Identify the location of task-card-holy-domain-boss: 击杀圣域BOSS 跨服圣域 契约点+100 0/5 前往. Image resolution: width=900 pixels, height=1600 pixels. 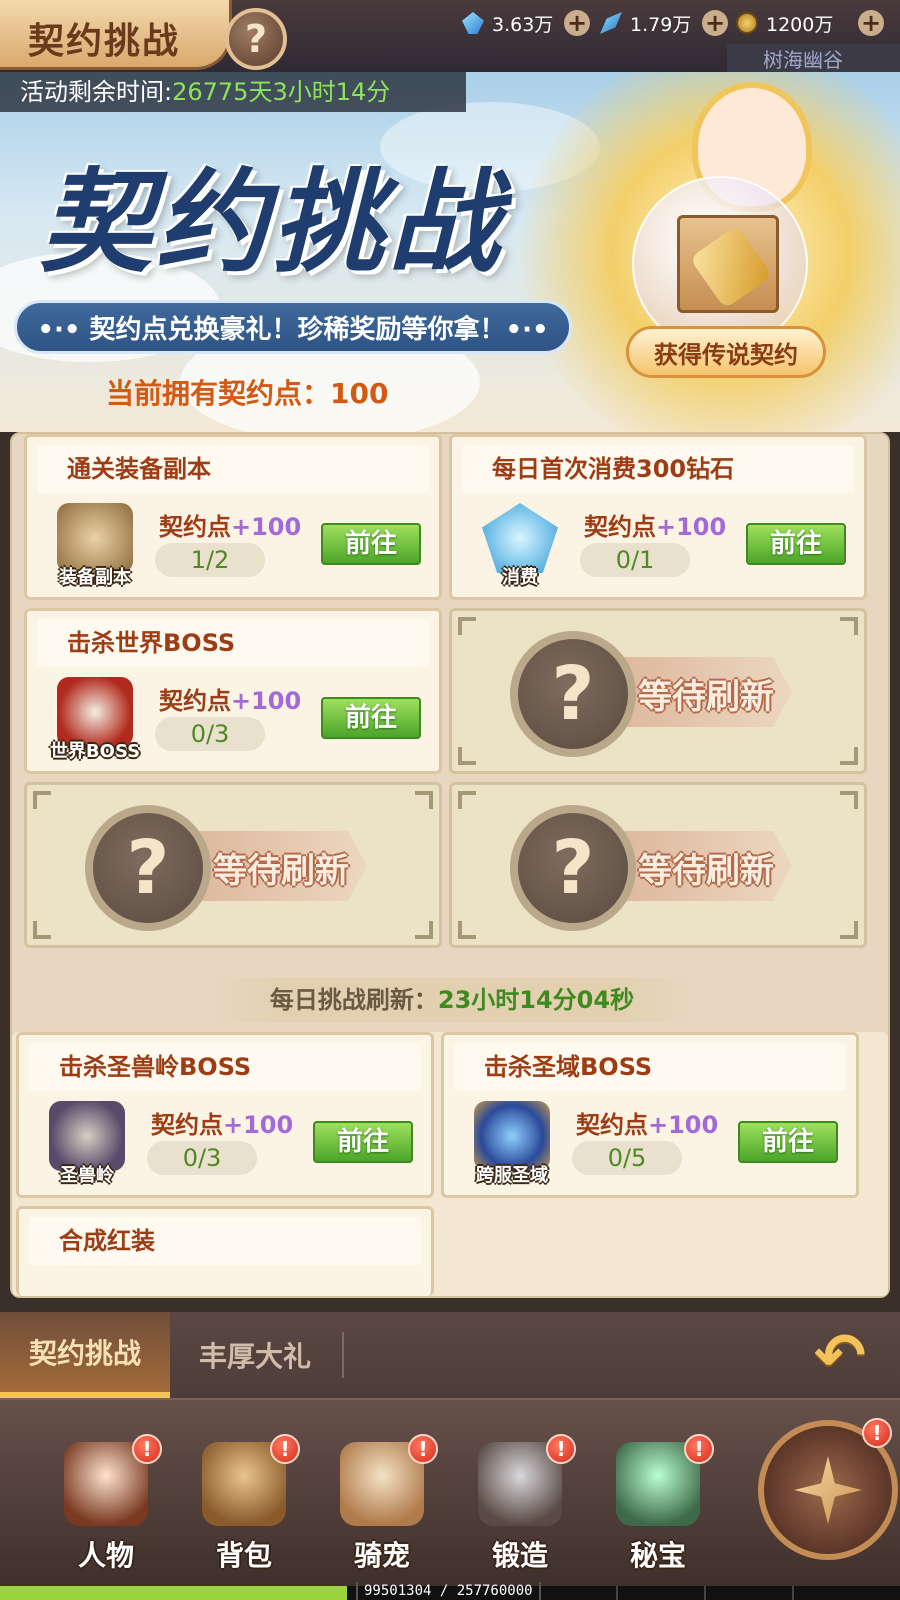
(650, 1115).